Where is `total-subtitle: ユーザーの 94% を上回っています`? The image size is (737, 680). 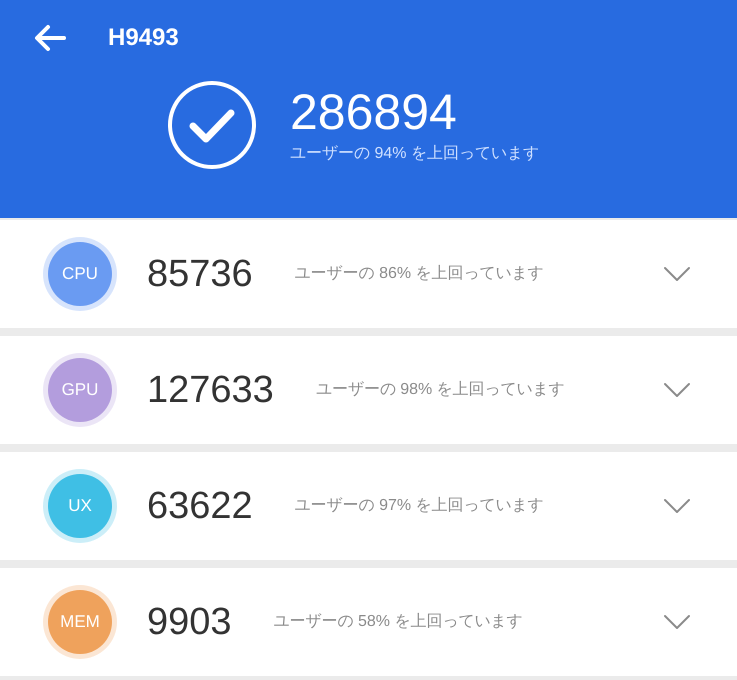
total-subtitle: ユーザーの 94% を上回っています is located at coordinates (414, 154).